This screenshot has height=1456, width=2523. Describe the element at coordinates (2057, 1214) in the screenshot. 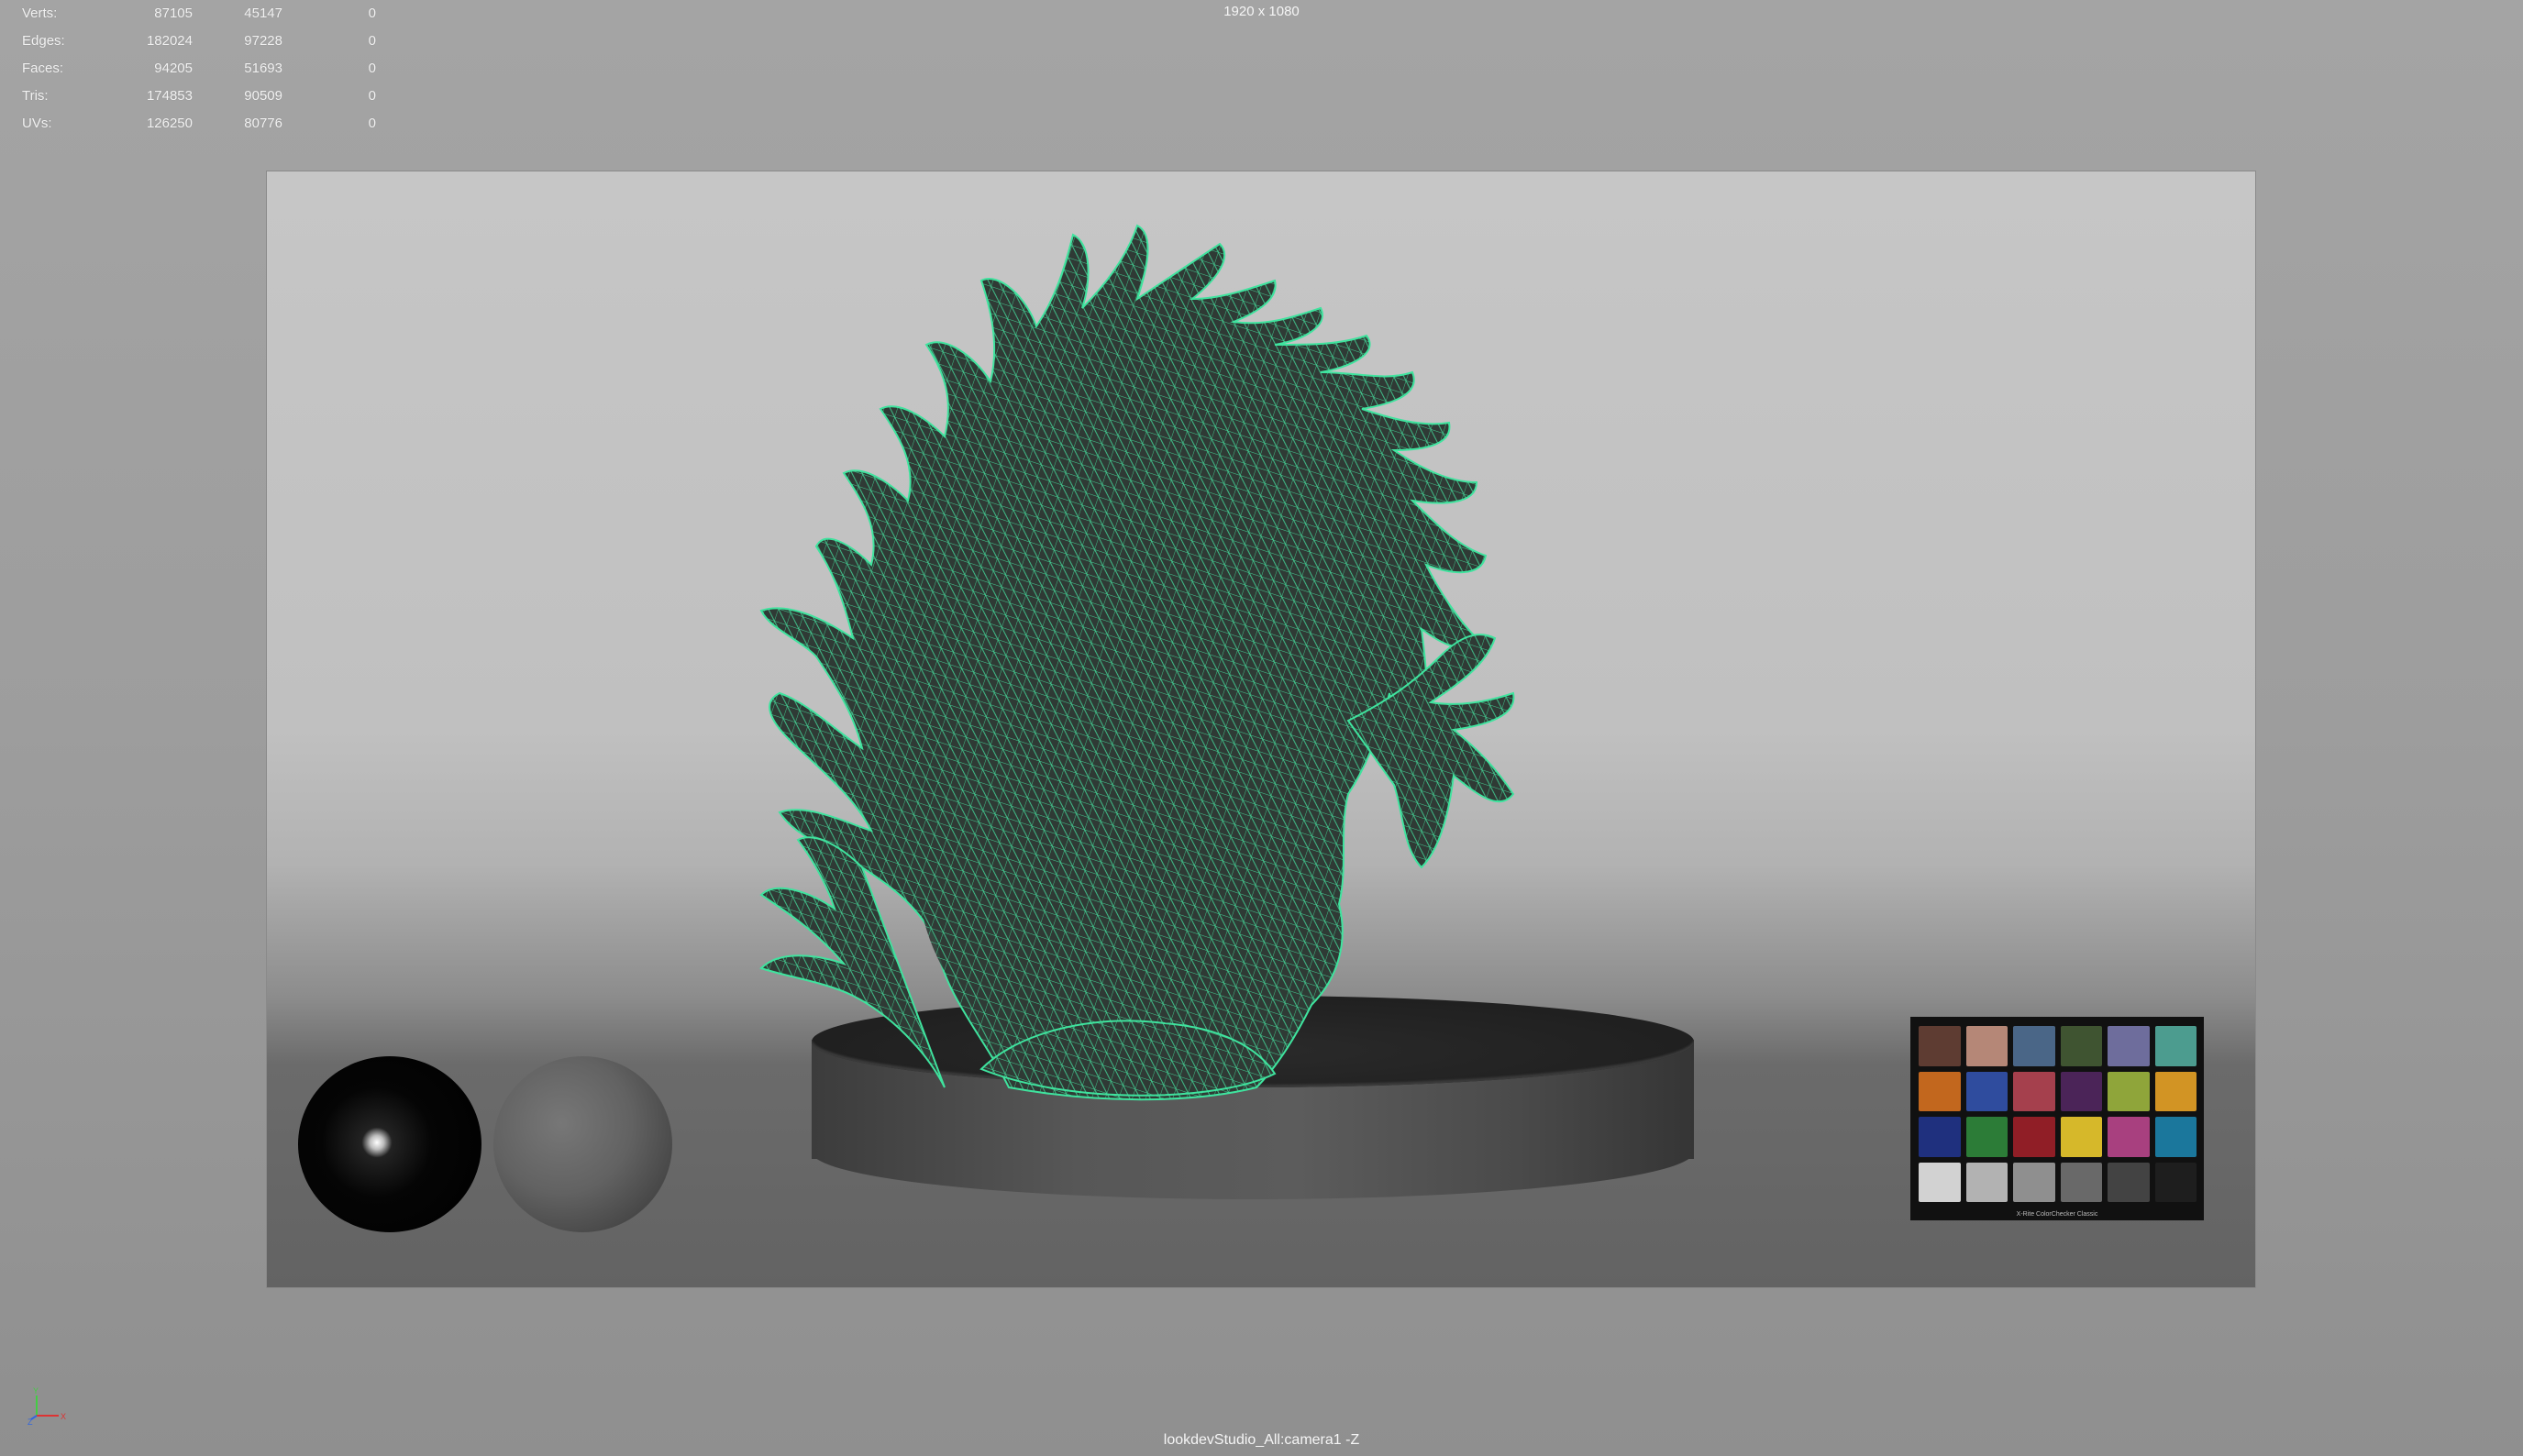

I see `color-checker-caption: X-Rite ColorChecker Classic` at that location.